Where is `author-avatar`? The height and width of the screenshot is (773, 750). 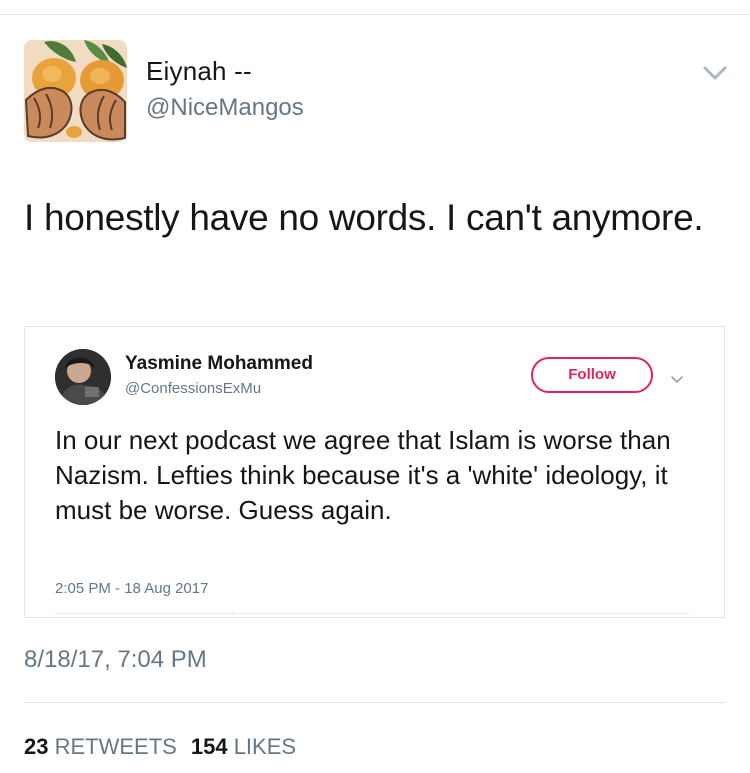
author-avatar is located at coordinates (75, 91).